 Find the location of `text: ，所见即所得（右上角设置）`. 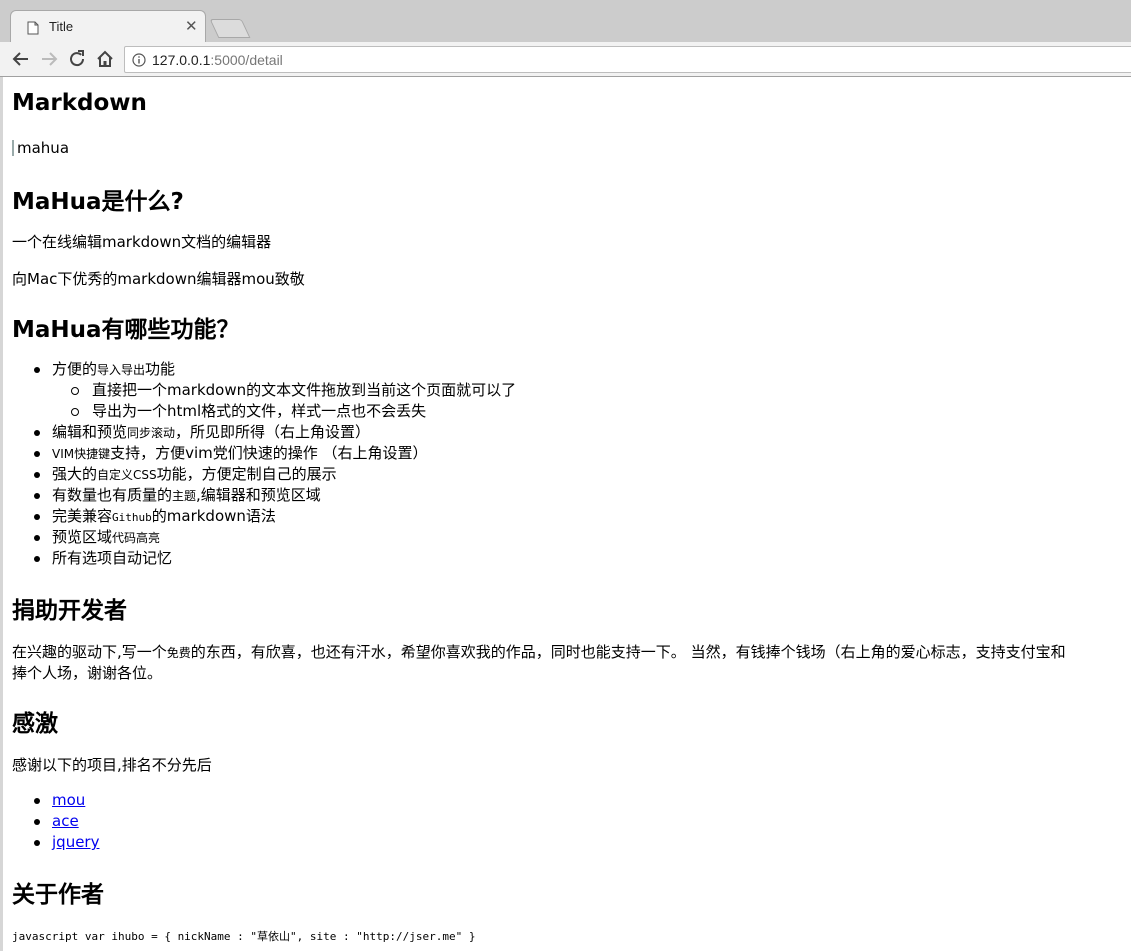

text: ，所见即所得（右上角设置） is located at coordinates (273, 432).